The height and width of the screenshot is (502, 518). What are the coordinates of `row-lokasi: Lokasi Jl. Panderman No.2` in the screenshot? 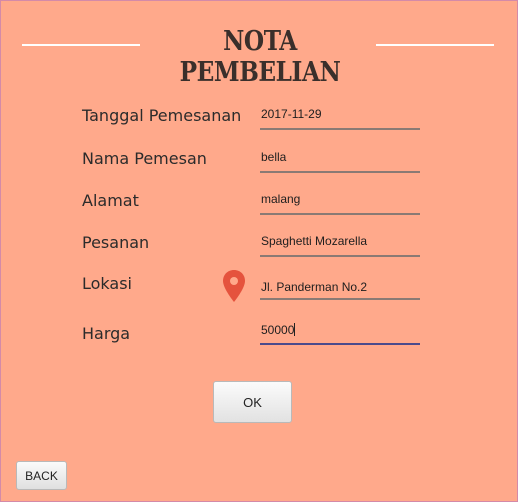 It's located at (259, 286).